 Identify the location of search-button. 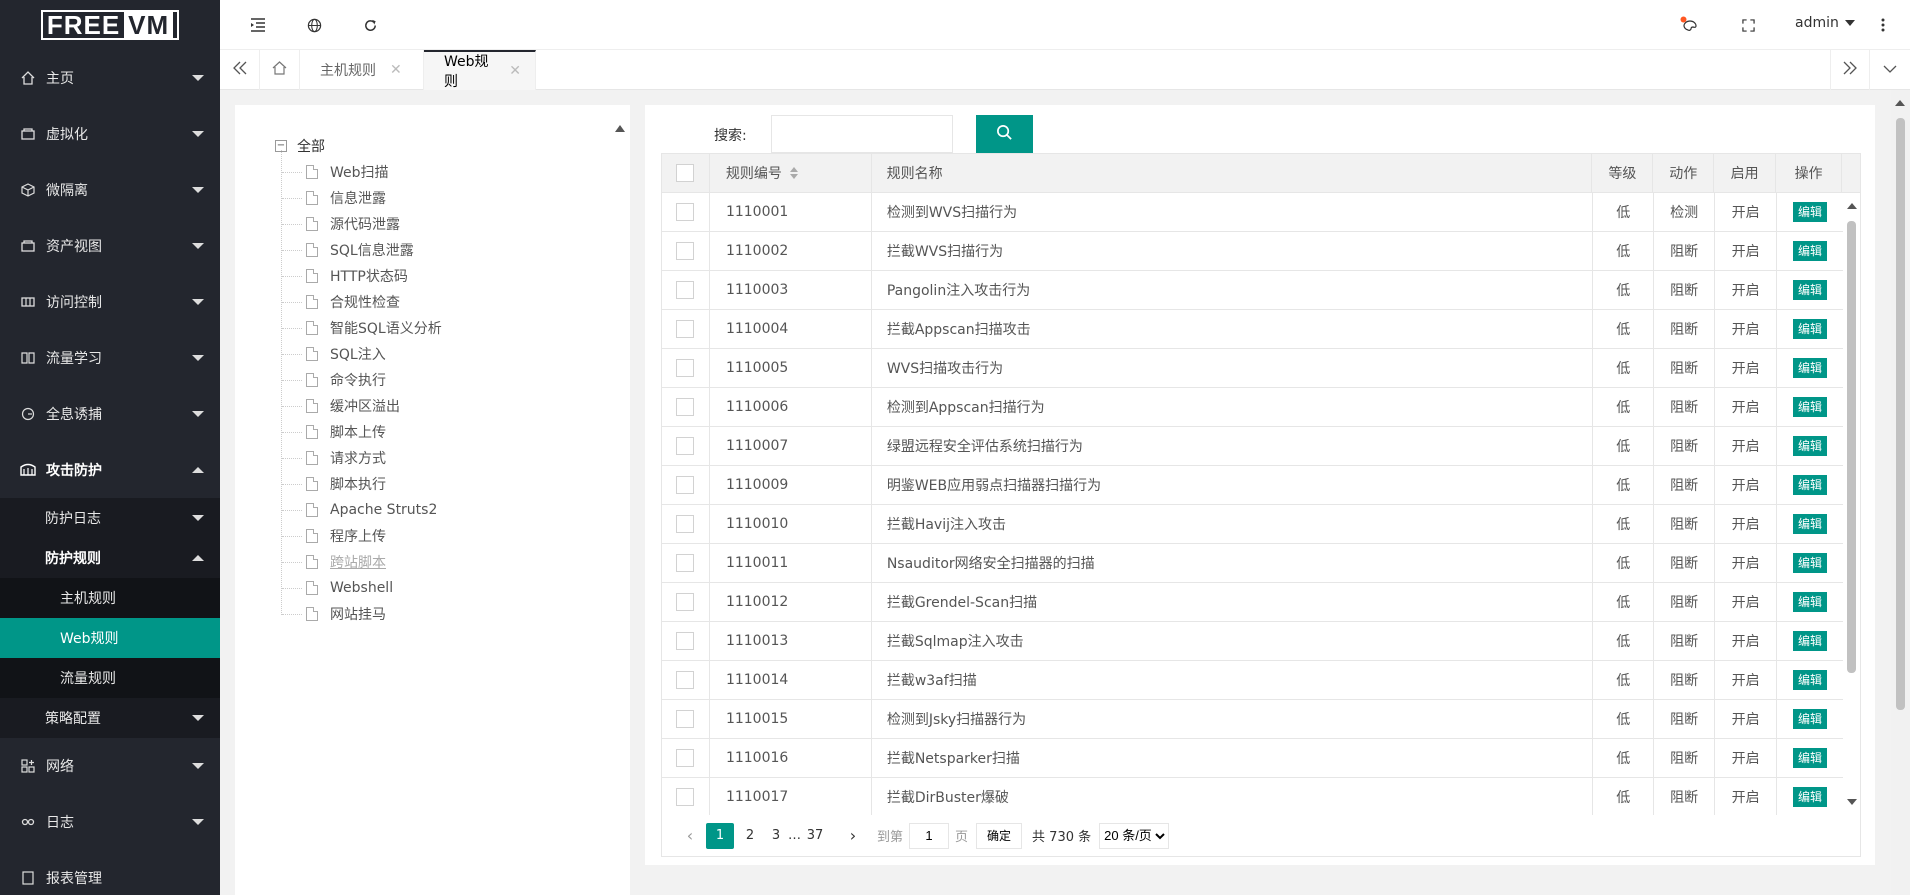
(1004, 134).